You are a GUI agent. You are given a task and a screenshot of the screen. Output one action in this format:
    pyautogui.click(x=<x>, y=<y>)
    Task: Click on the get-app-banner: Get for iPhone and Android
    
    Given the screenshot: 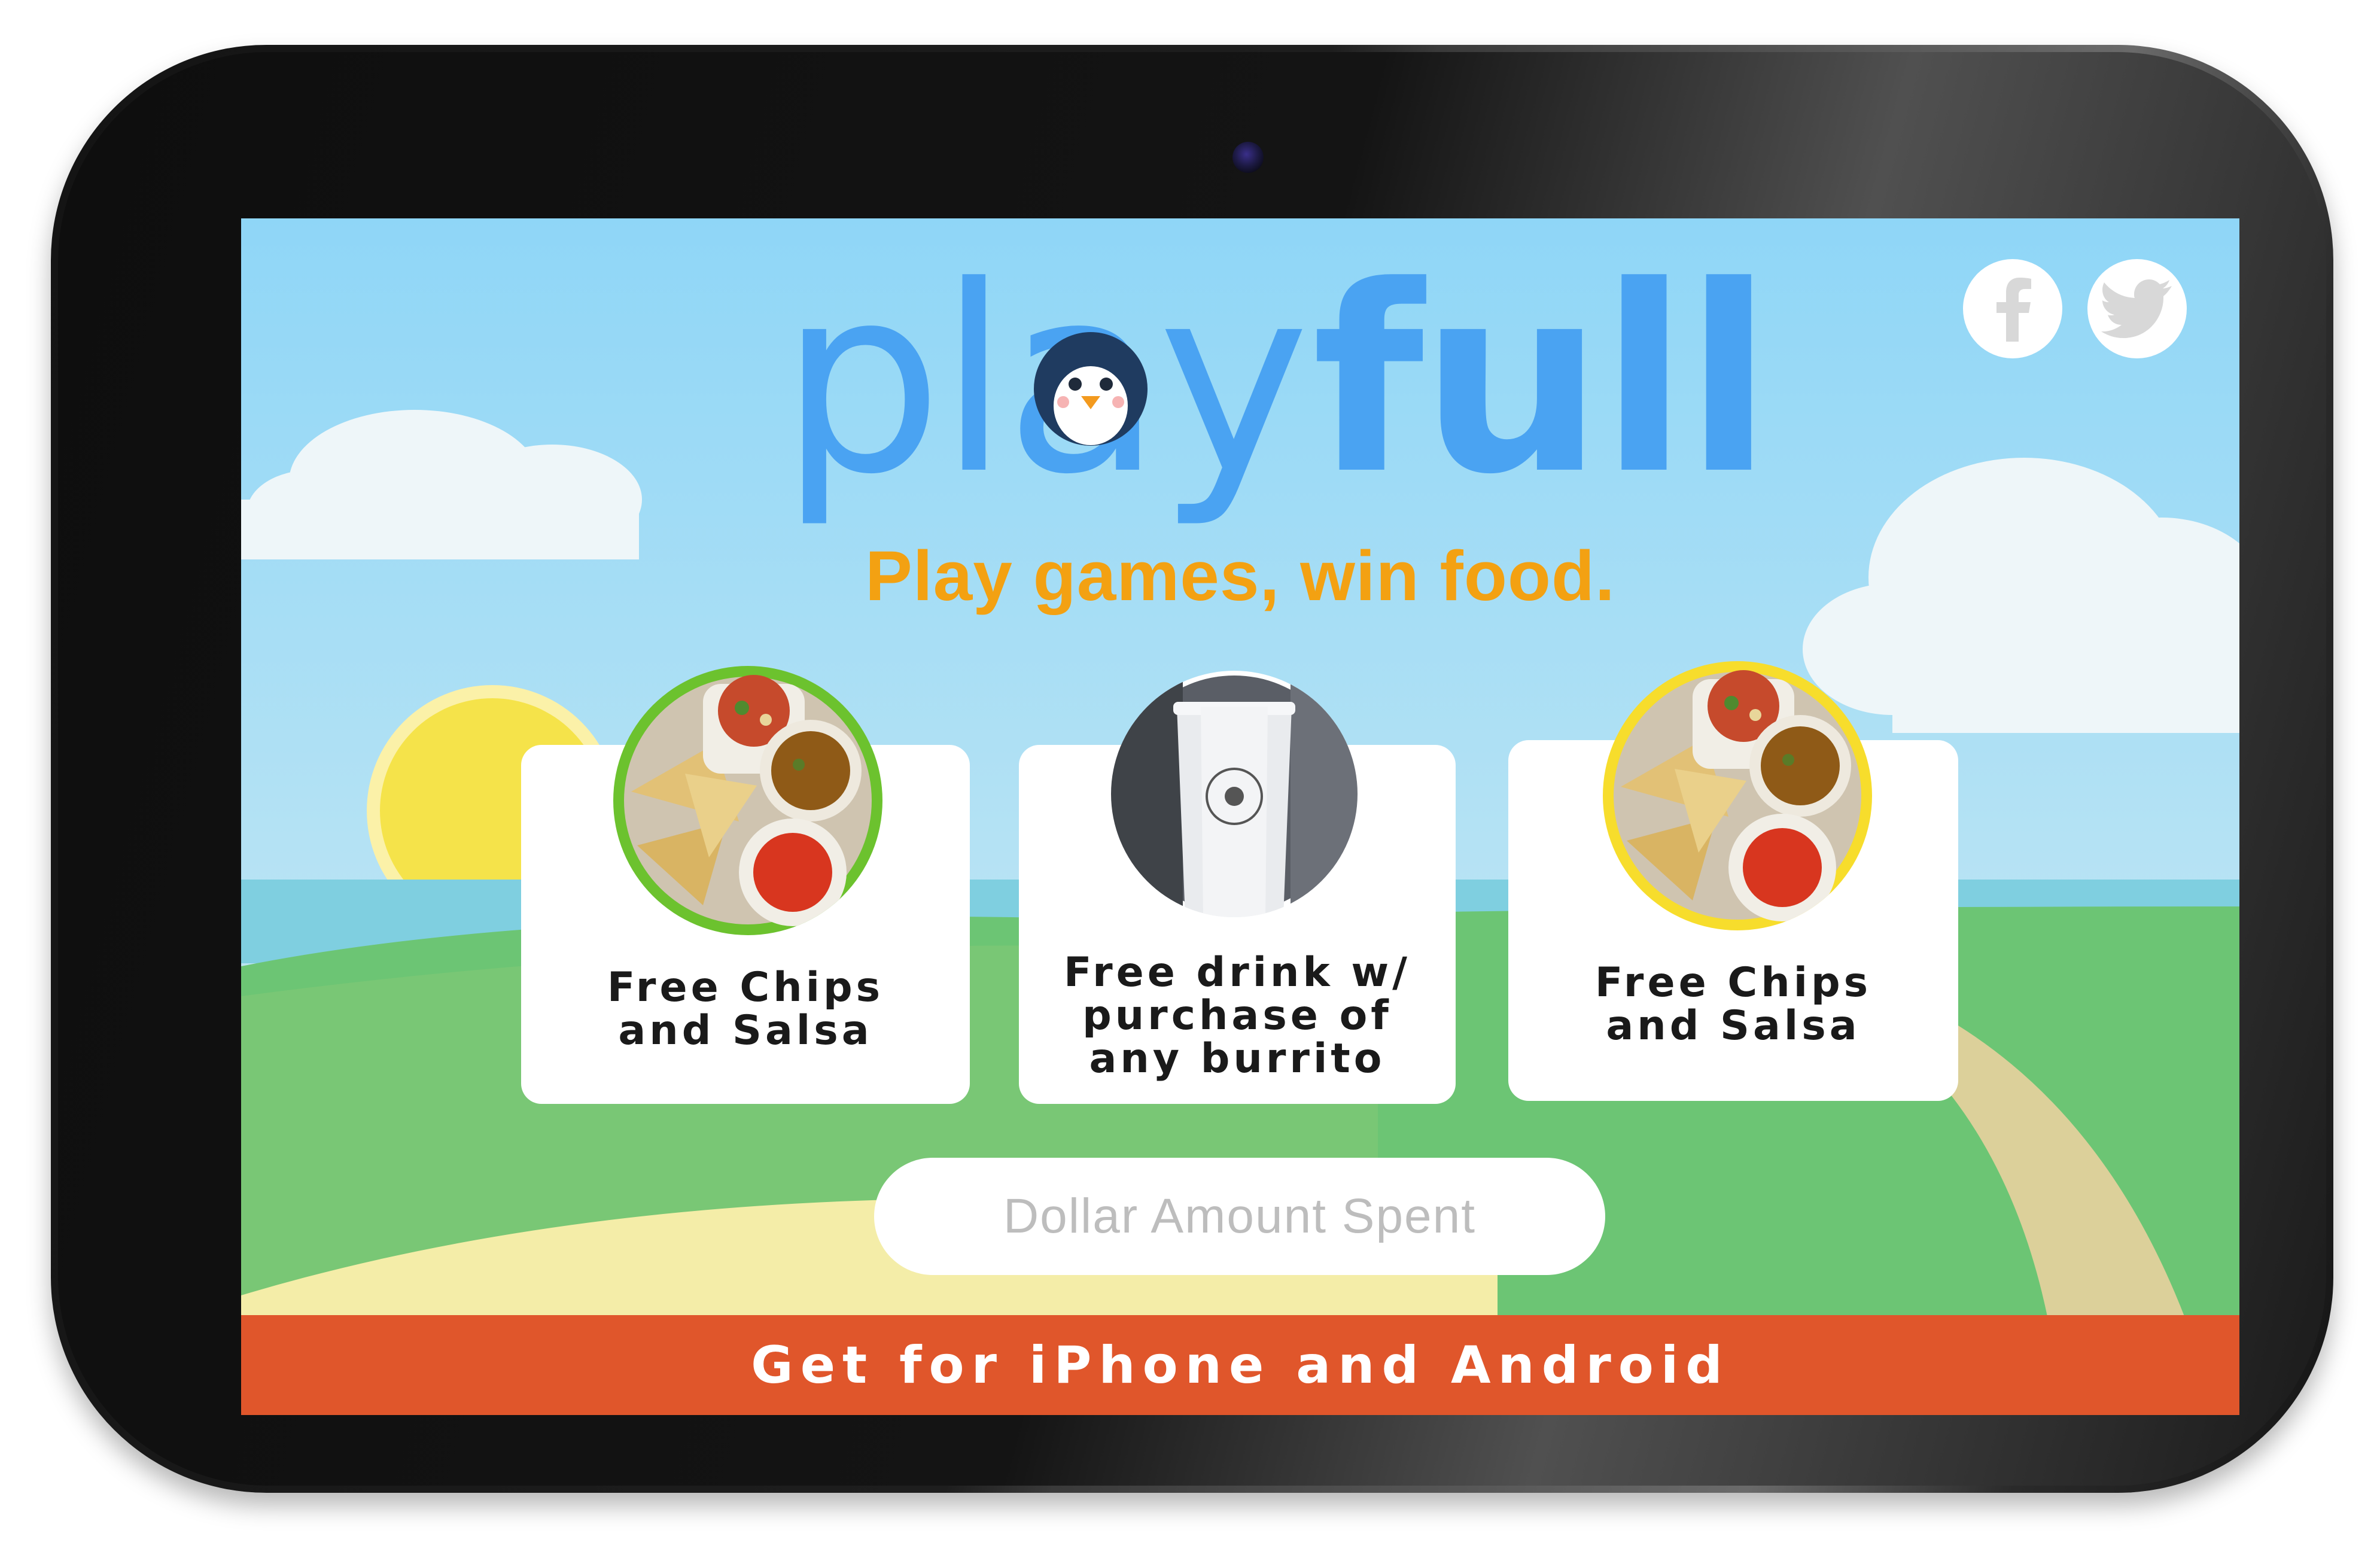 What is the action you would take?
    pyautogui.click(x=1240, y=1365)
    